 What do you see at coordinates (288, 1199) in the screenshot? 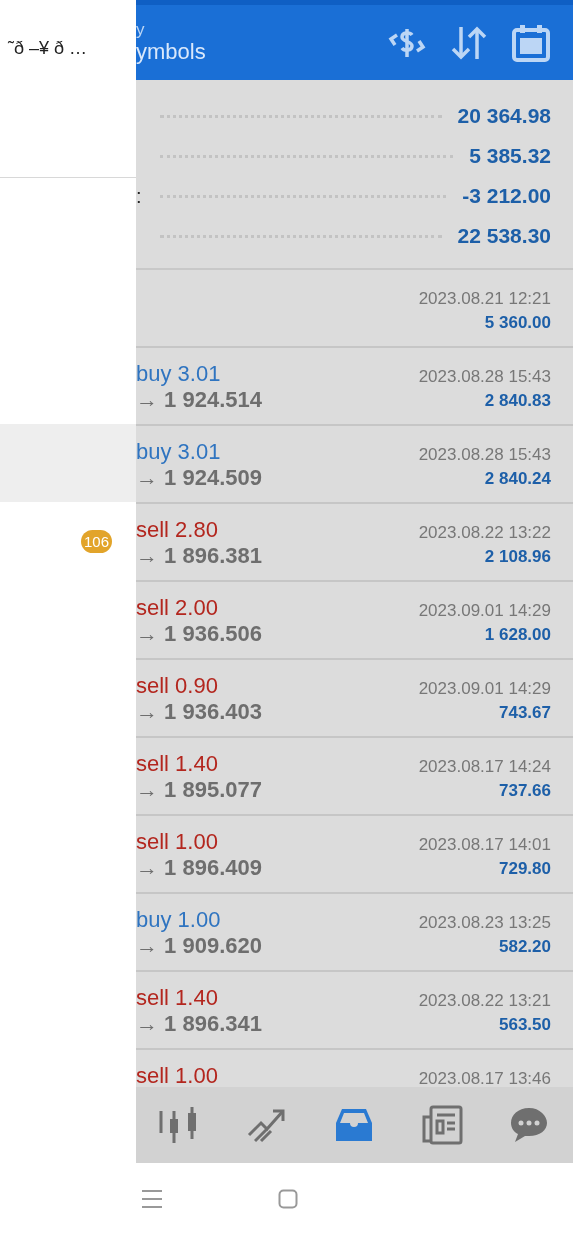
I see `home-icon` at bounding box center [288, 1199].